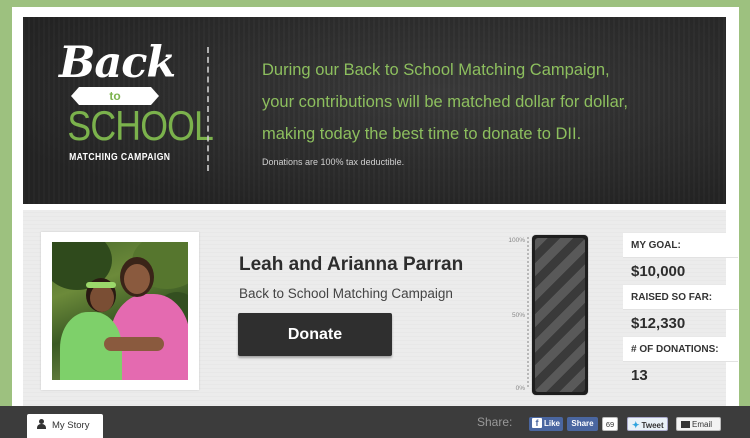 This screenshot has width=750, height=438. What do you see at coordinates (652, 425) in the screenshot?
I see `tweet-label: Tweet` at bounding box center [652, 425].